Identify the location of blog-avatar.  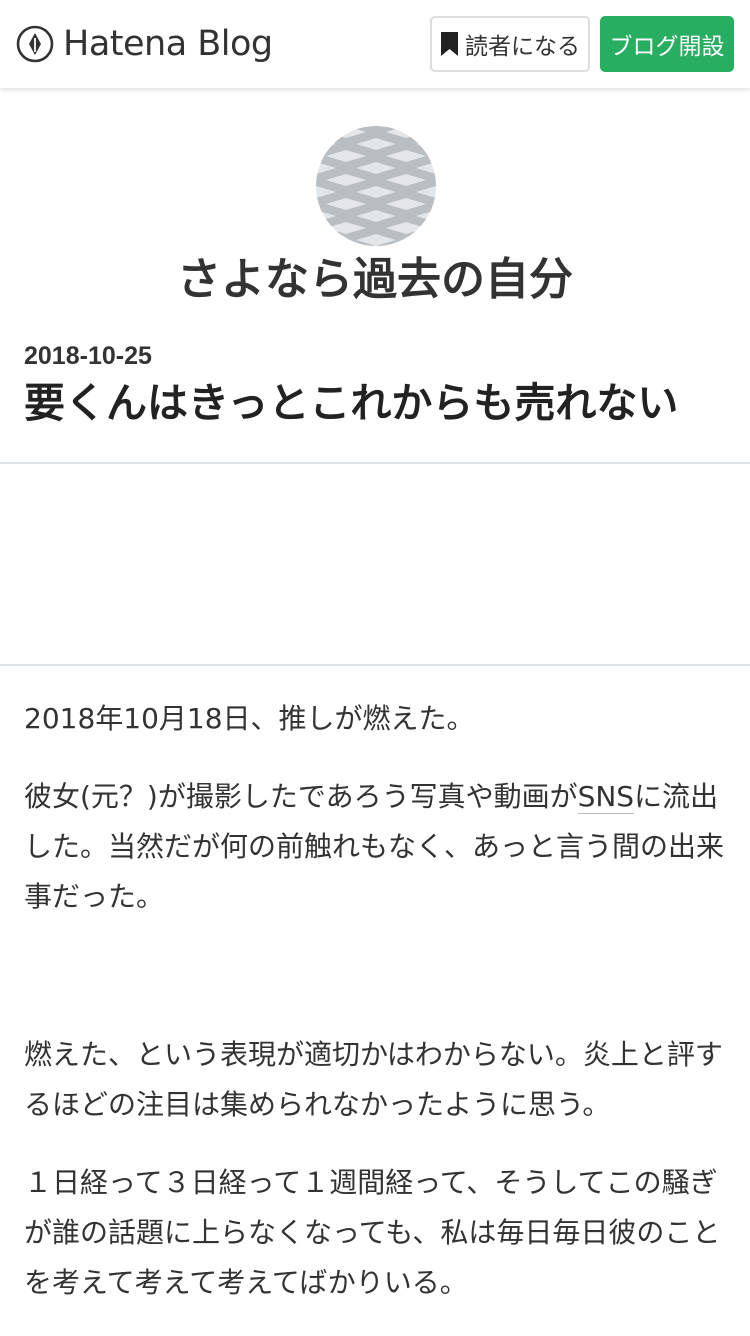
(376, 186).